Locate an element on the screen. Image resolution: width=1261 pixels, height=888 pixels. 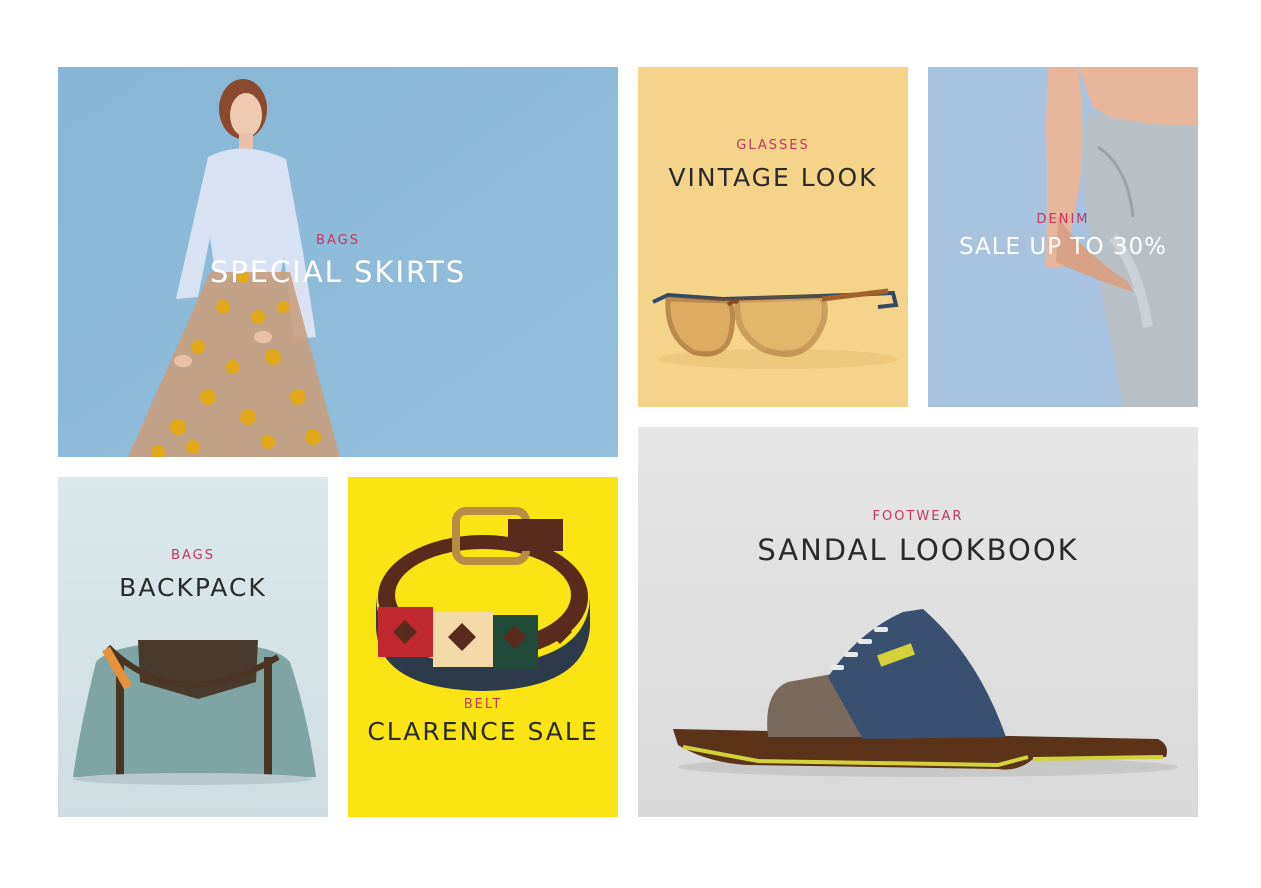
tile-title: SALE UP TO 30% is located at coordinates (1063, 247).